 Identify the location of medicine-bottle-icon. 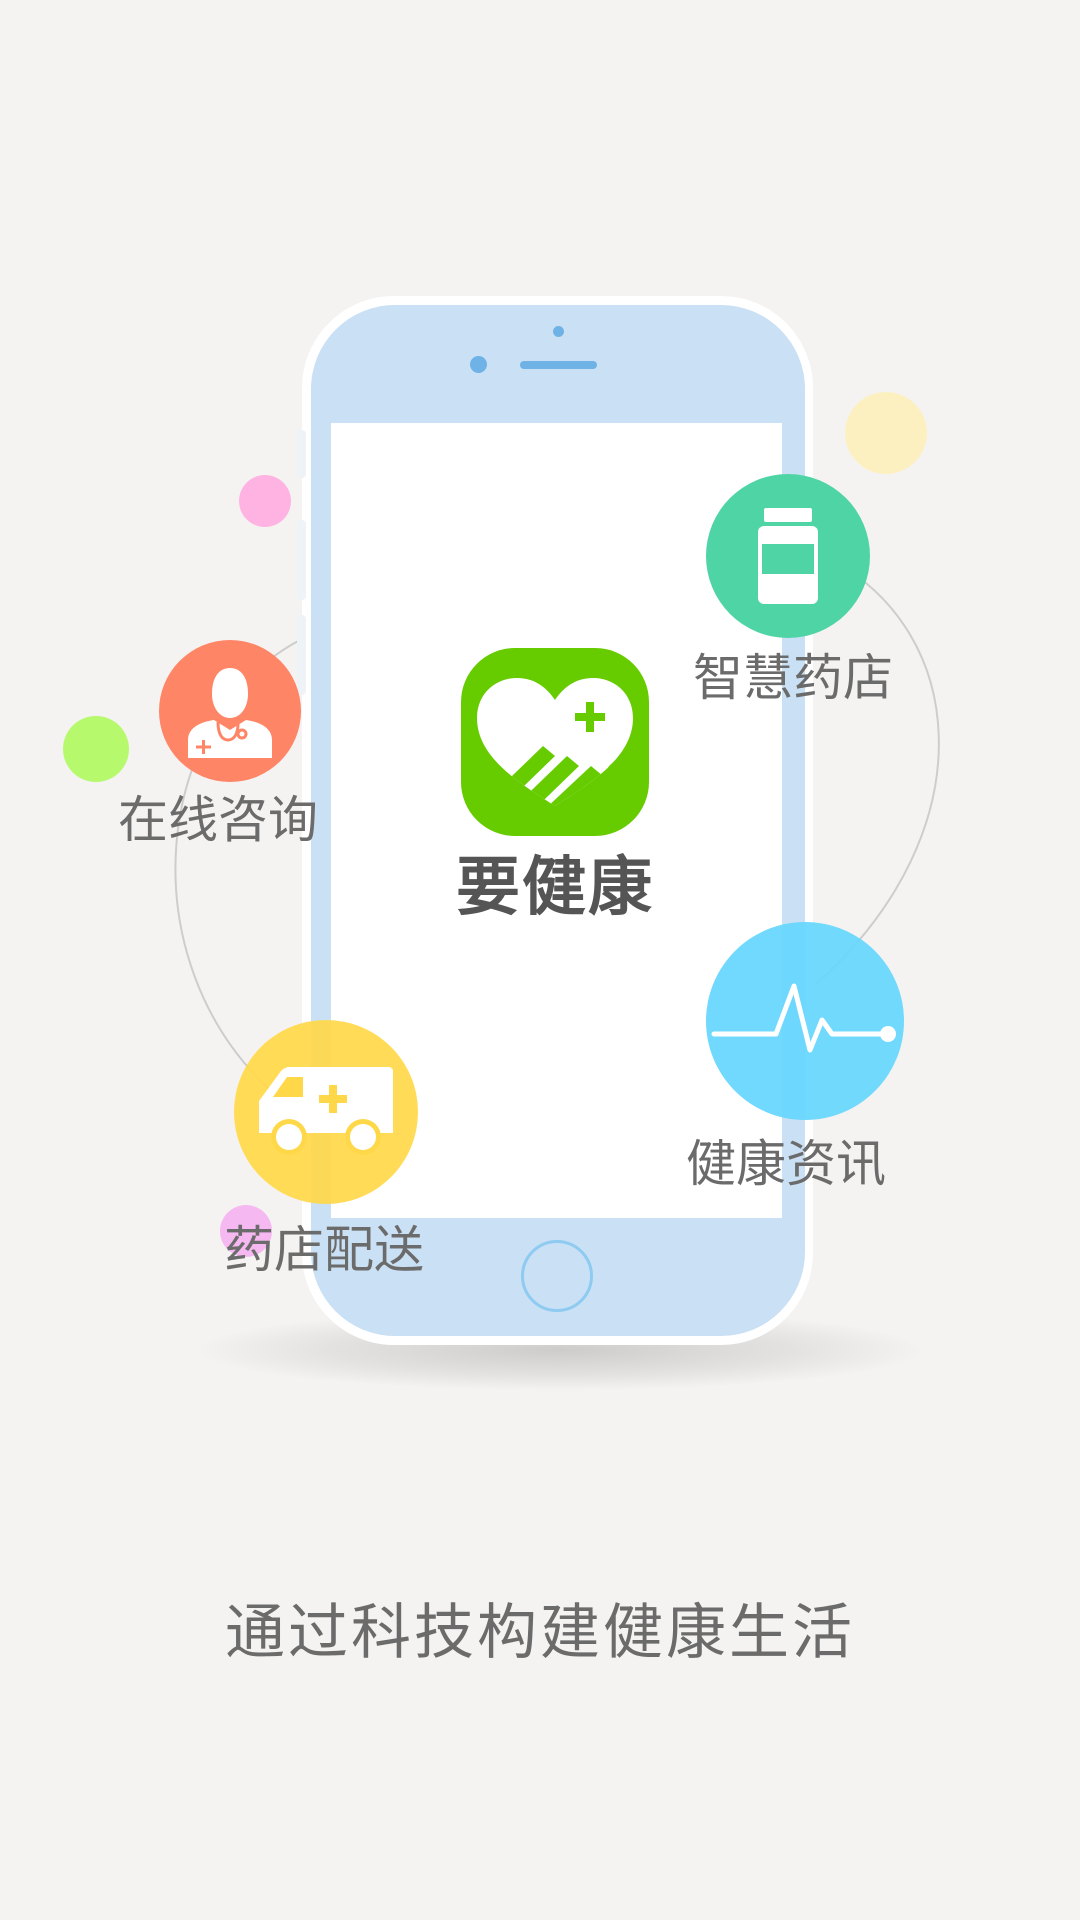
(788, 556).